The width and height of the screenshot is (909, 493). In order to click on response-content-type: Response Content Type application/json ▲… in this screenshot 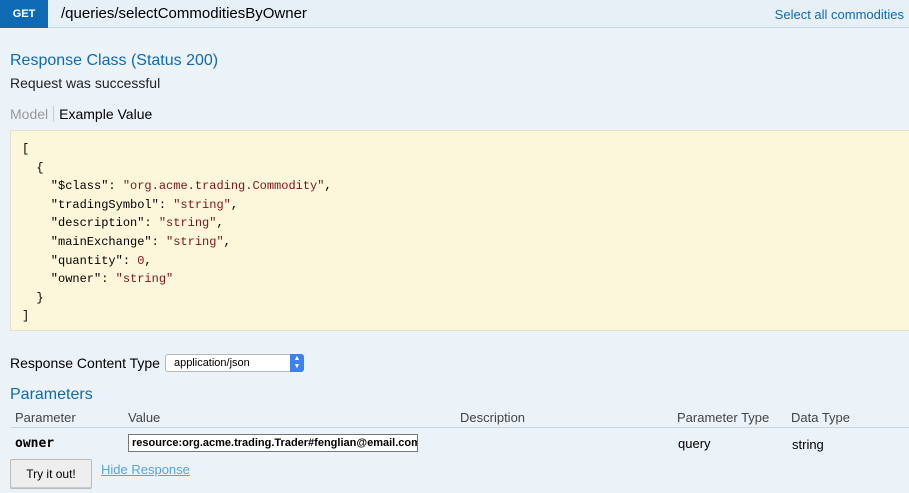, I will do `click(157, 363)`.